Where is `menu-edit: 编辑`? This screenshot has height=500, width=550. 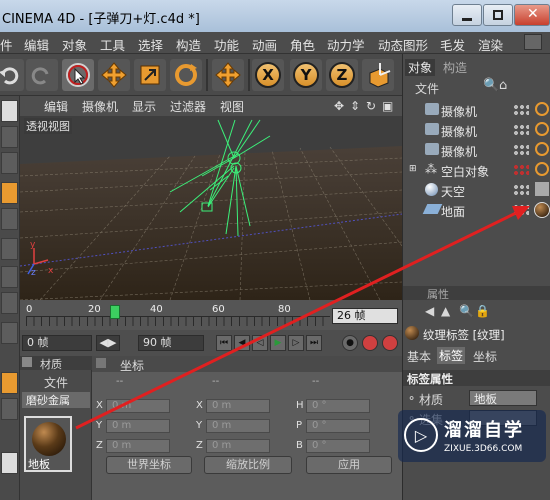
menu-edit: 编辑 is located at coordinates (36, 44).